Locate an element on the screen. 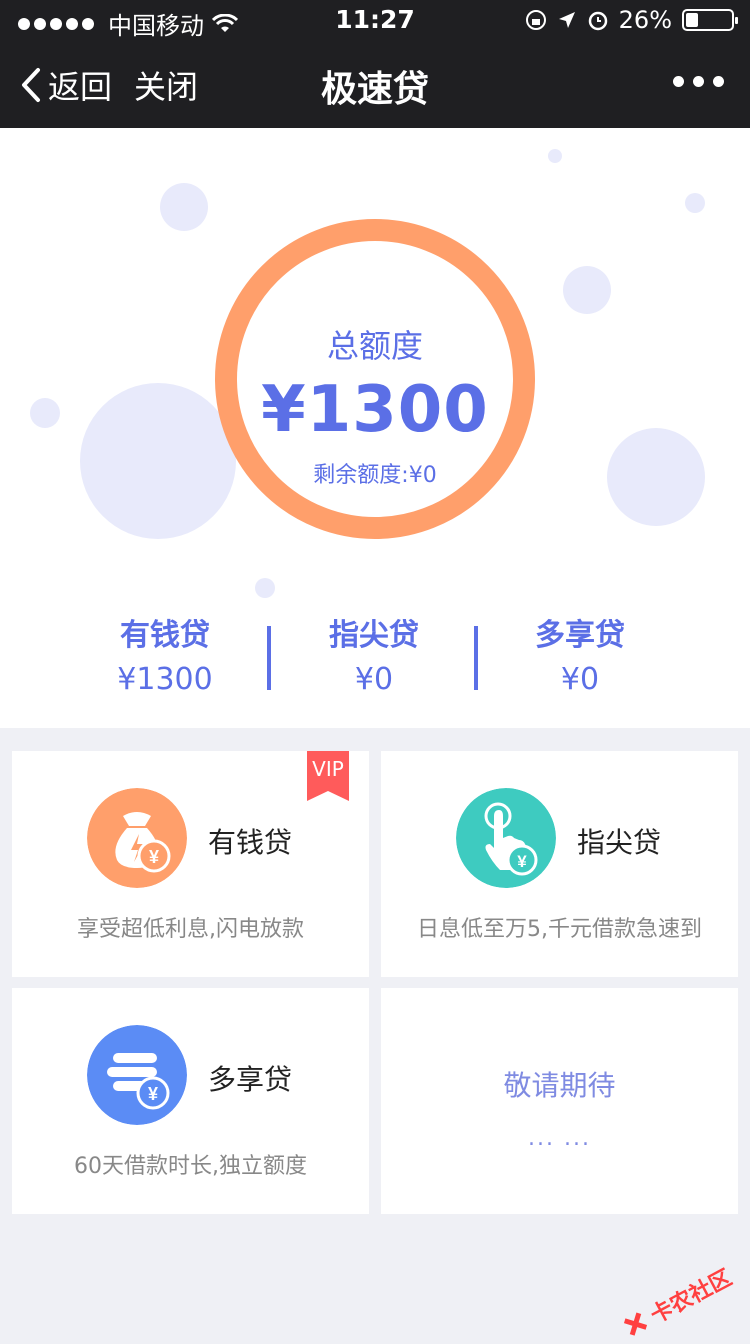 This screenshot has height=1344, width=750. product-card-duoxiangdai: ¥ 多享贷 60天借款时长,独立额度 is located at coordinates (190, 1101).